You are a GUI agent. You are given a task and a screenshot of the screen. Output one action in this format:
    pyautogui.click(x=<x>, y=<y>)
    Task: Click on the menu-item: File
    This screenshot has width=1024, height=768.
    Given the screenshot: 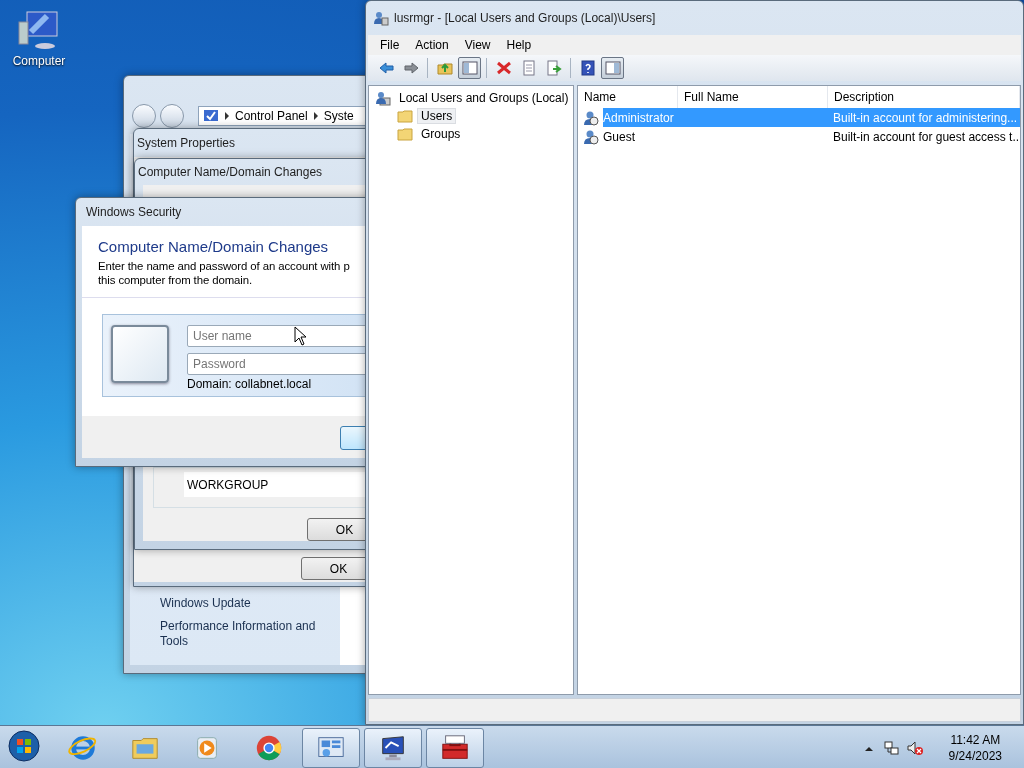 What is the action you would take?
    pyautogui.click(x=390, y=45)
    